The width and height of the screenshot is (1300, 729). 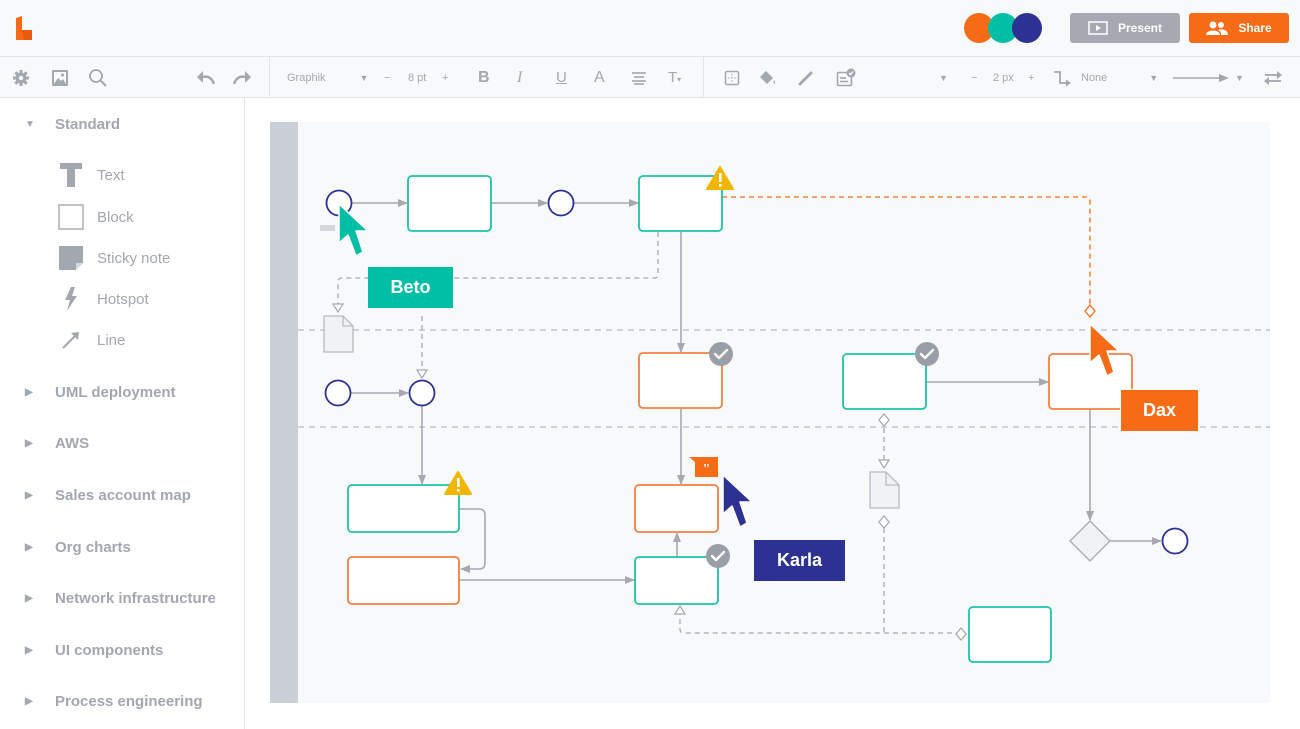 What do you see at coordinates (737, 501) in the screenshot?
I see `cursor-karla-icon` at bounding box center [737, 501].